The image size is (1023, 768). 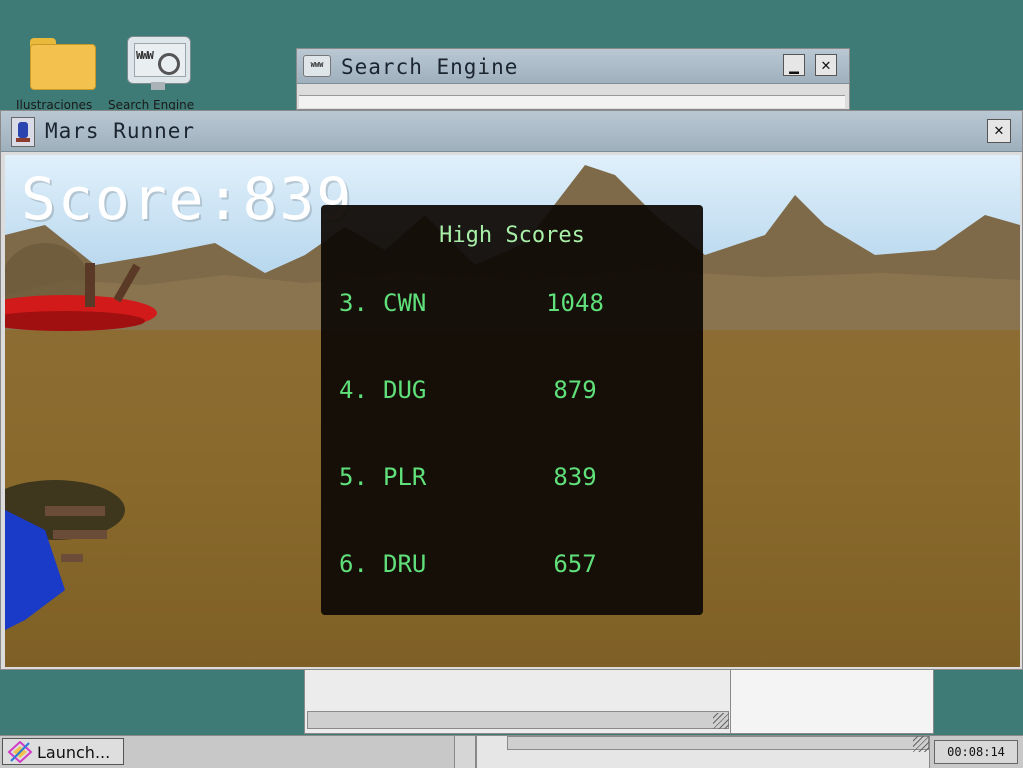 What do you see at coordinates (575, 390) in the screenshot?
I see `high-score-value: 879` at bounding box center [575, 390].